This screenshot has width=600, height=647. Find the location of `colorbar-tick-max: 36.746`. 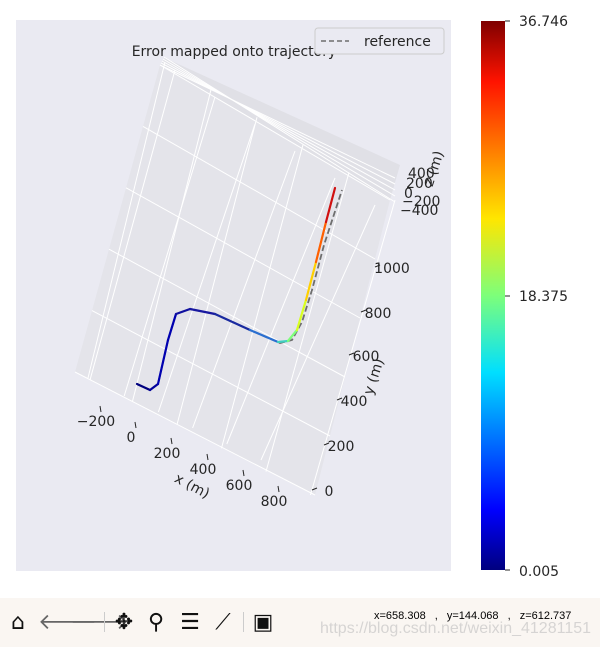

colorbar-tick-max: 36.746 is located at coordinates (543, 22).